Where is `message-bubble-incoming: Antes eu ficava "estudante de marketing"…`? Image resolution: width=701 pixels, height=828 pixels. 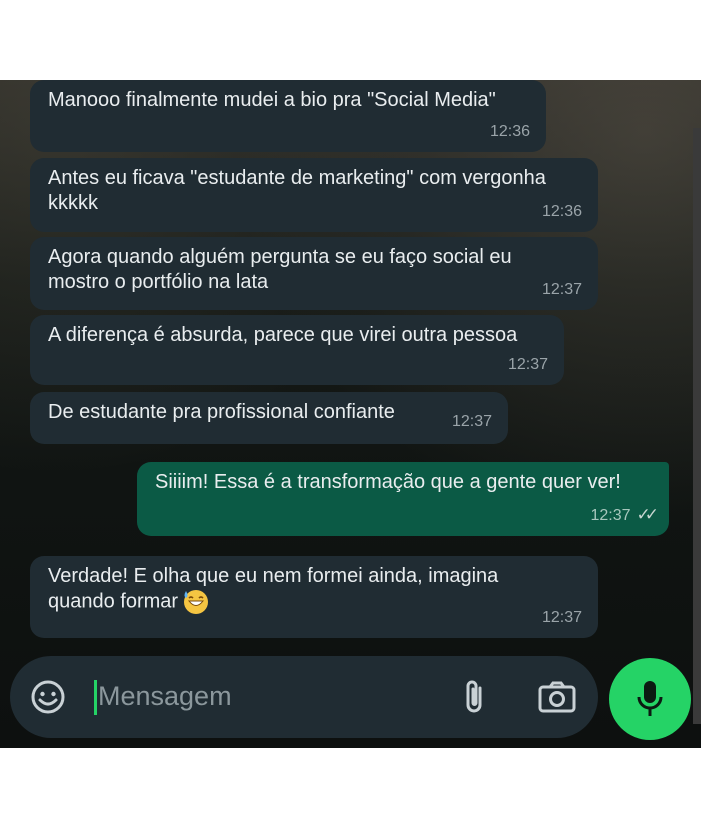
message-bubble-incoming: Antes eu ficava "estudante de marketing"… is located at coordinates (314, 195).